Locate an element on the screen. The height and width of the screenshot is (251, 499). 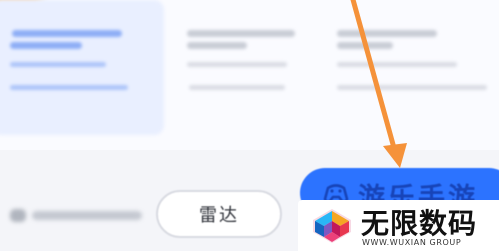
radar-button: 雷达 is located at coordinates (219, 214).